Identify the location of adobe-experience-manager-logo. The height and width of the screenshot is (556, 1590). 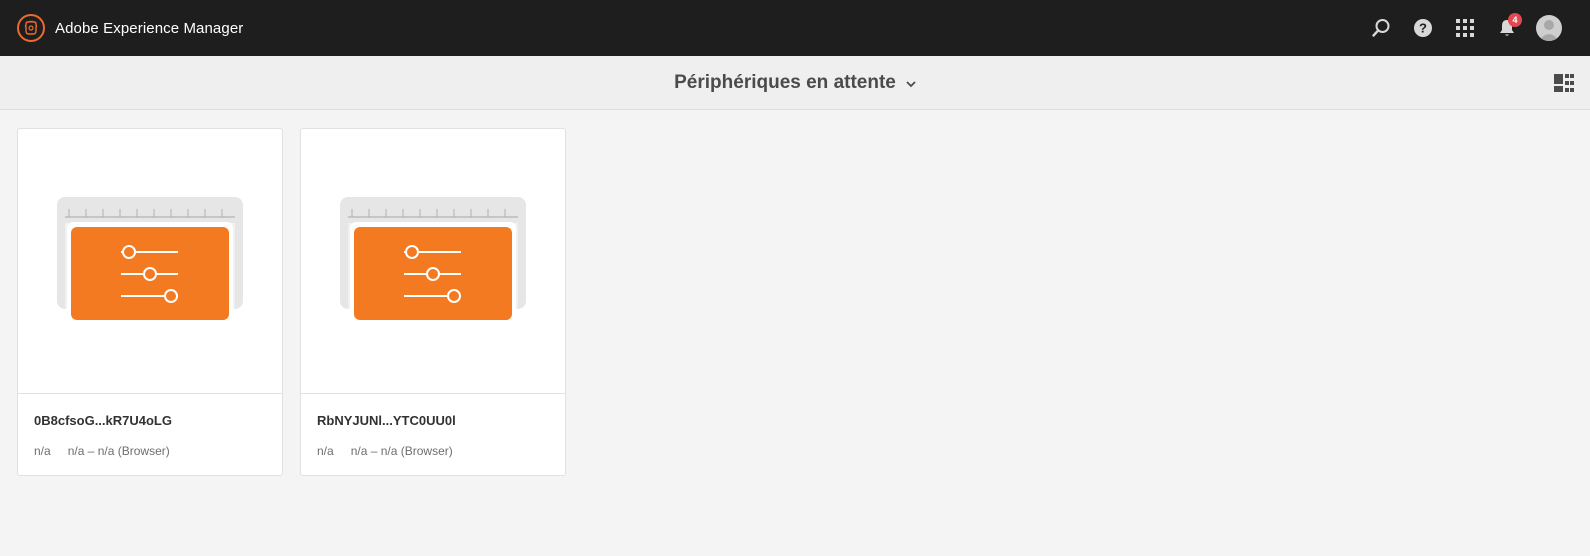
(31, 28).